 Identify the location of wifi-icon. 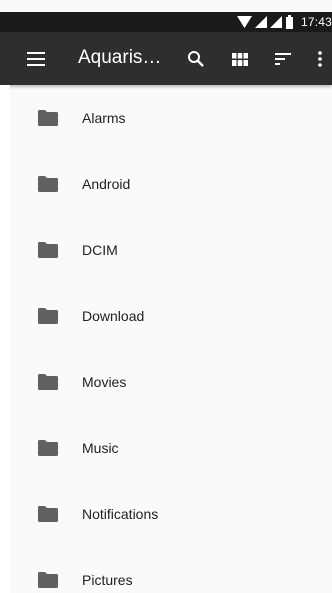
(244, 22).